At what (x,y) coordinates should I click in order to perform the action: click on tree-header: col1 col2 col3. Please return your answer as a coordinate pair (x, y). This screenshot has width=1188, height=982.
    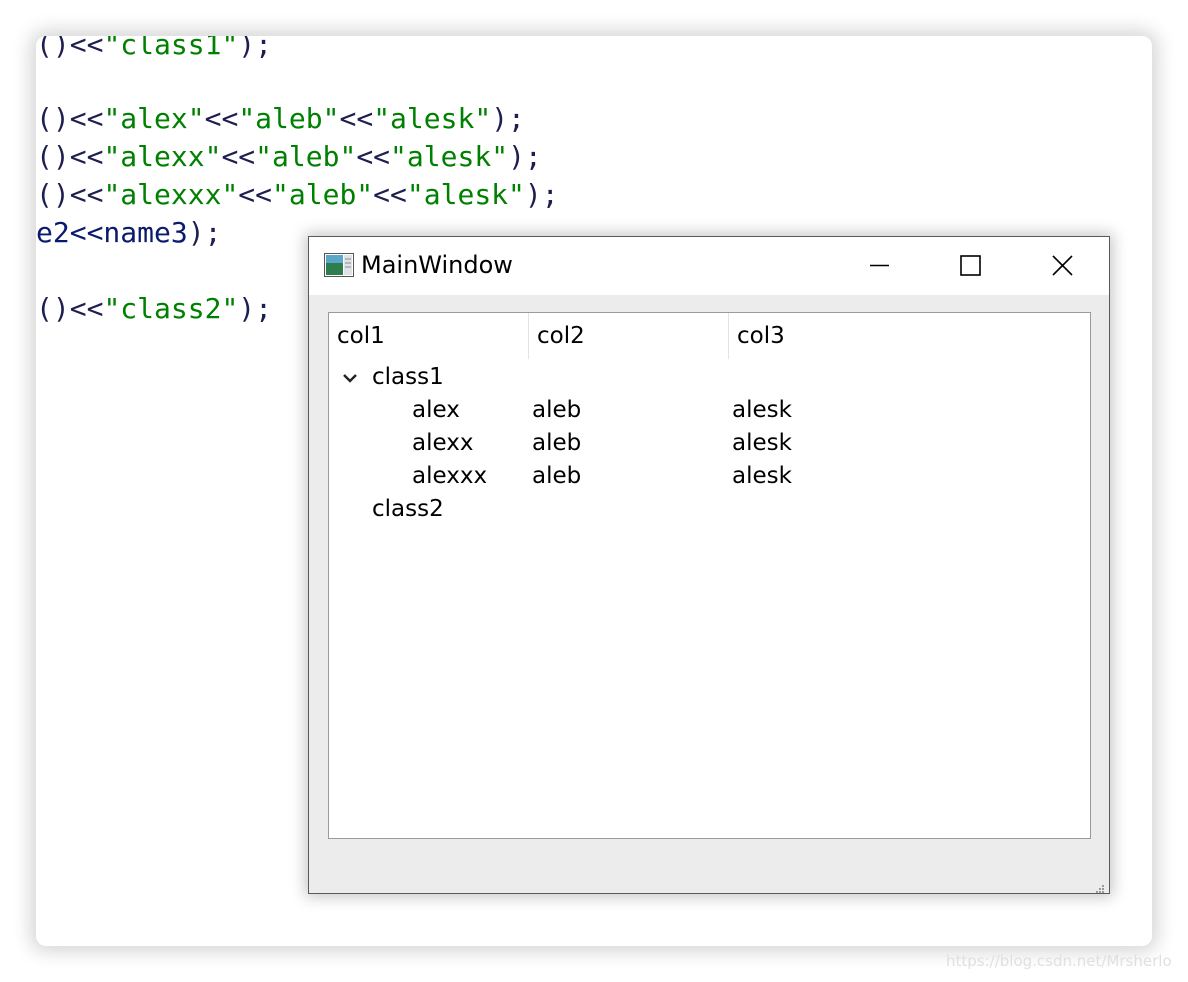
    Looking at the image, I should click on (709, 336).